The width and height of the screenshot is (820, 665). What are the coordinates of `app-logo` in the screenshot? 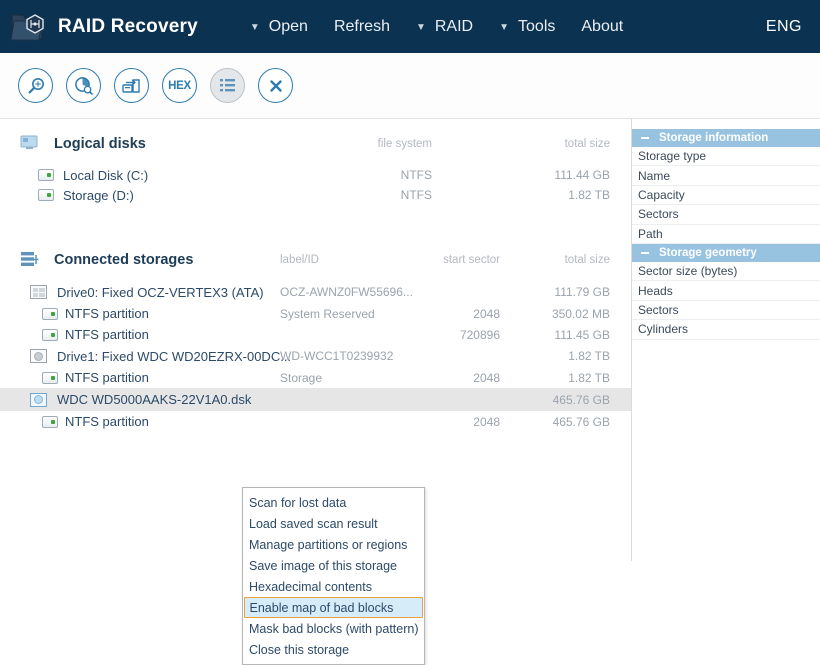 It's located at (28, 26).